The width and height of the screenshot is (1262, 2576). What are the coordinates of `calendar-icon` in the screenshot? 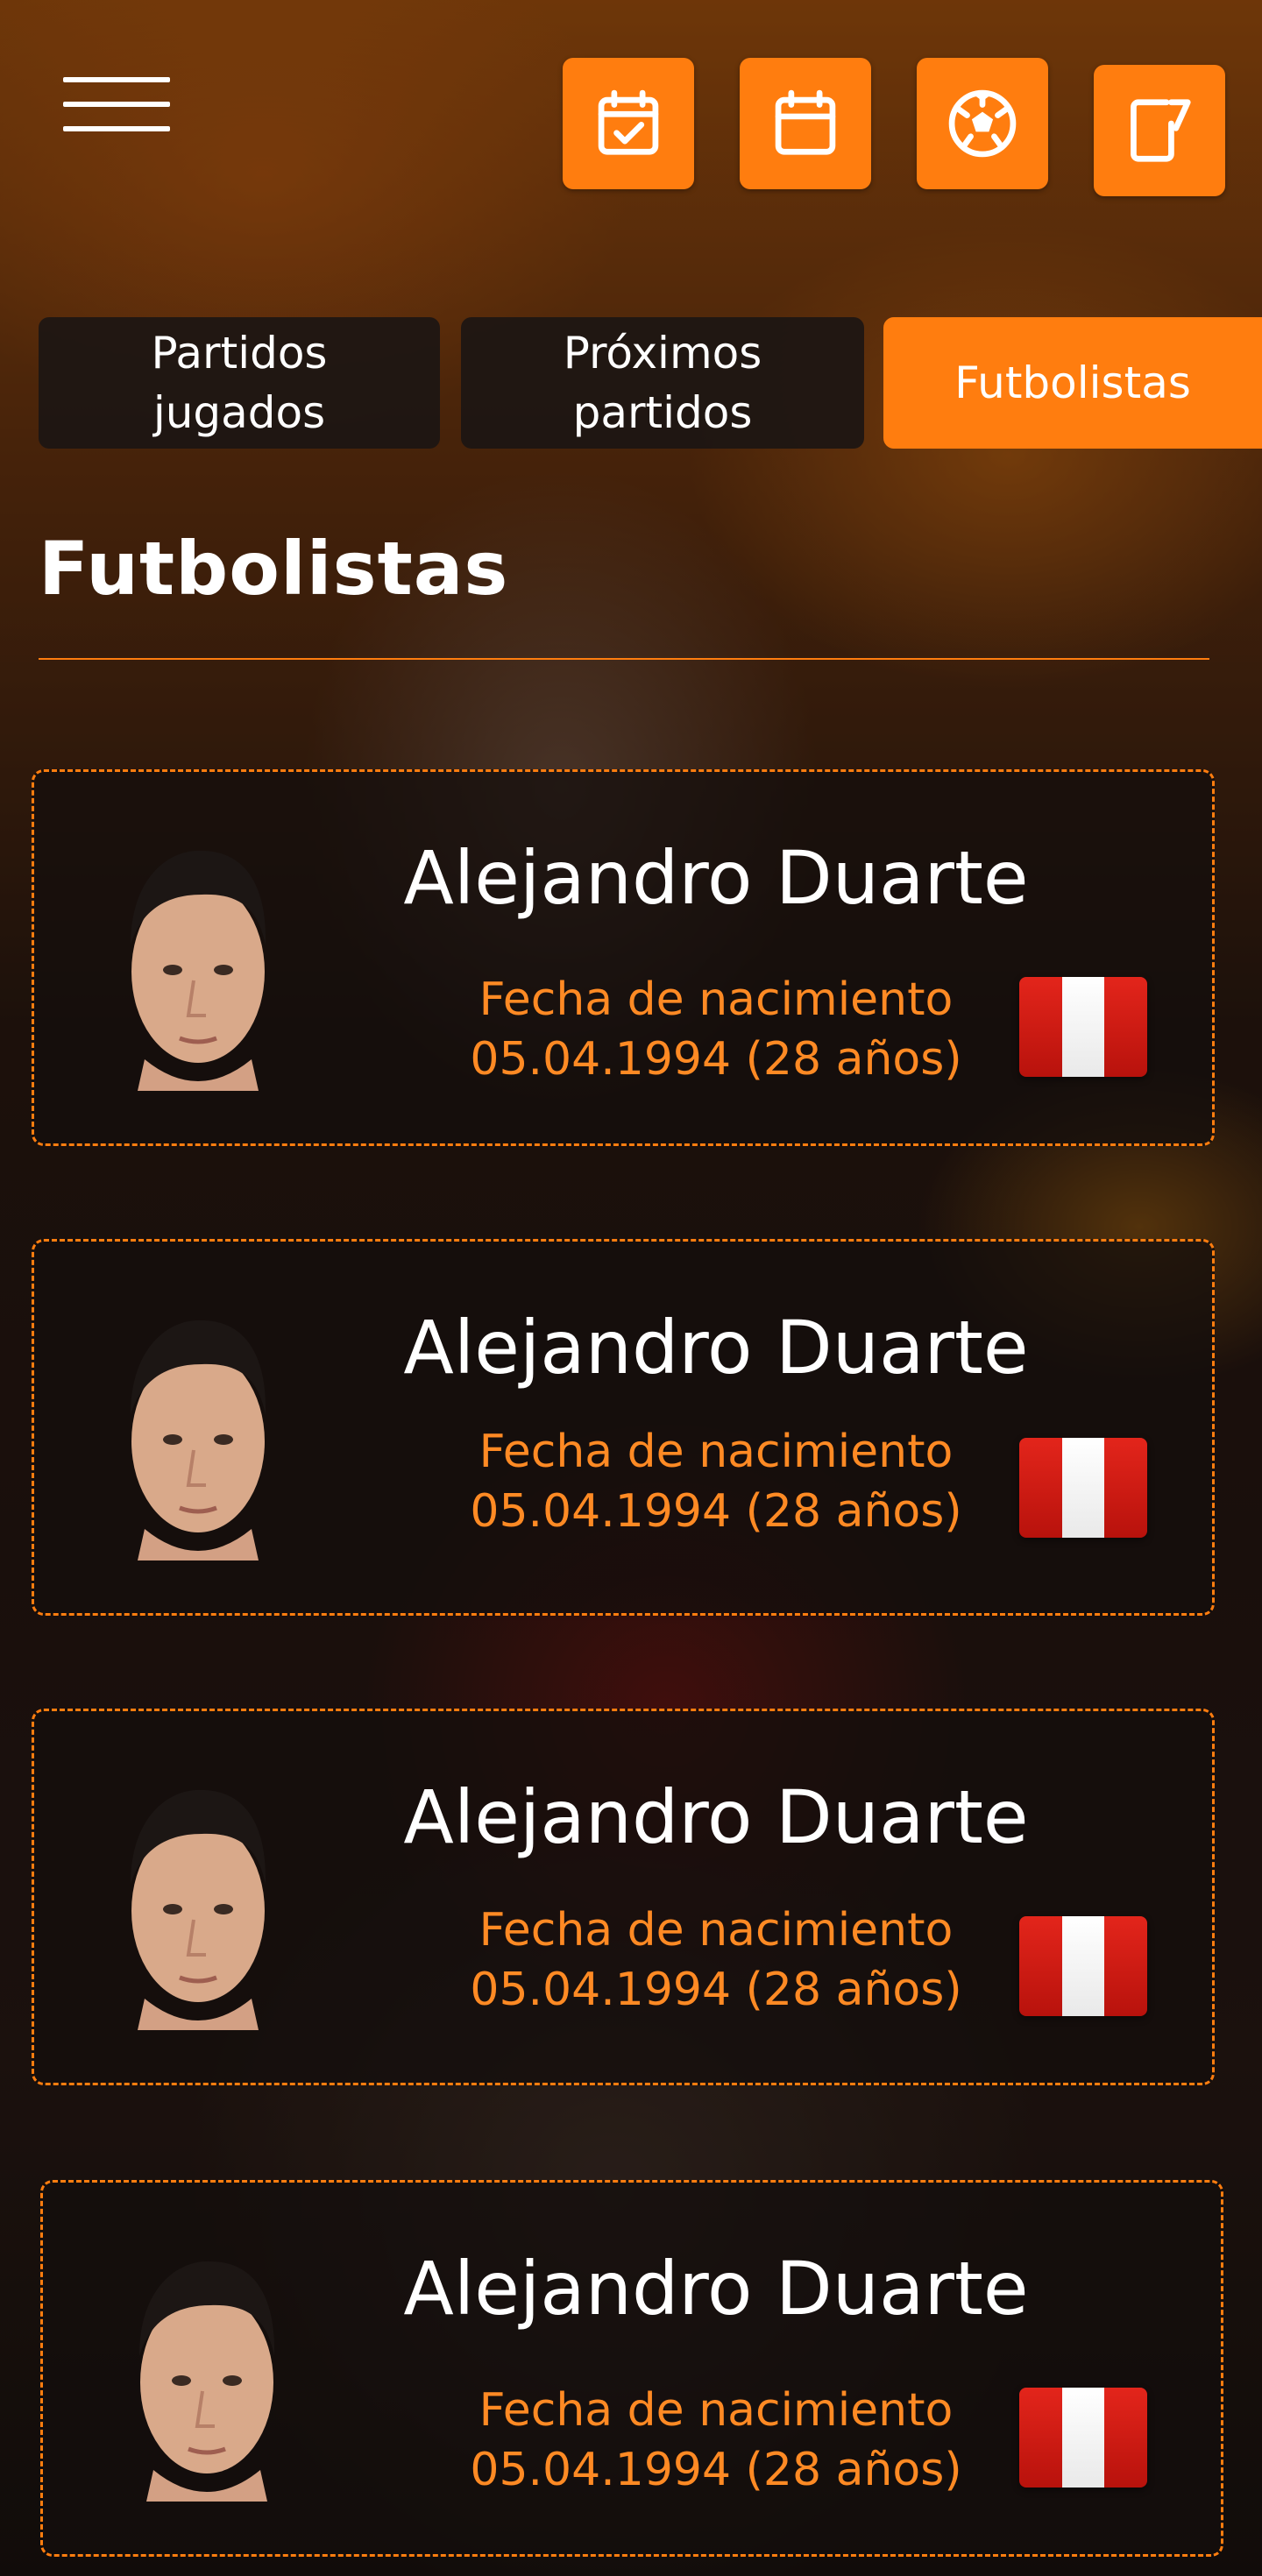 It's located at (805, 122).